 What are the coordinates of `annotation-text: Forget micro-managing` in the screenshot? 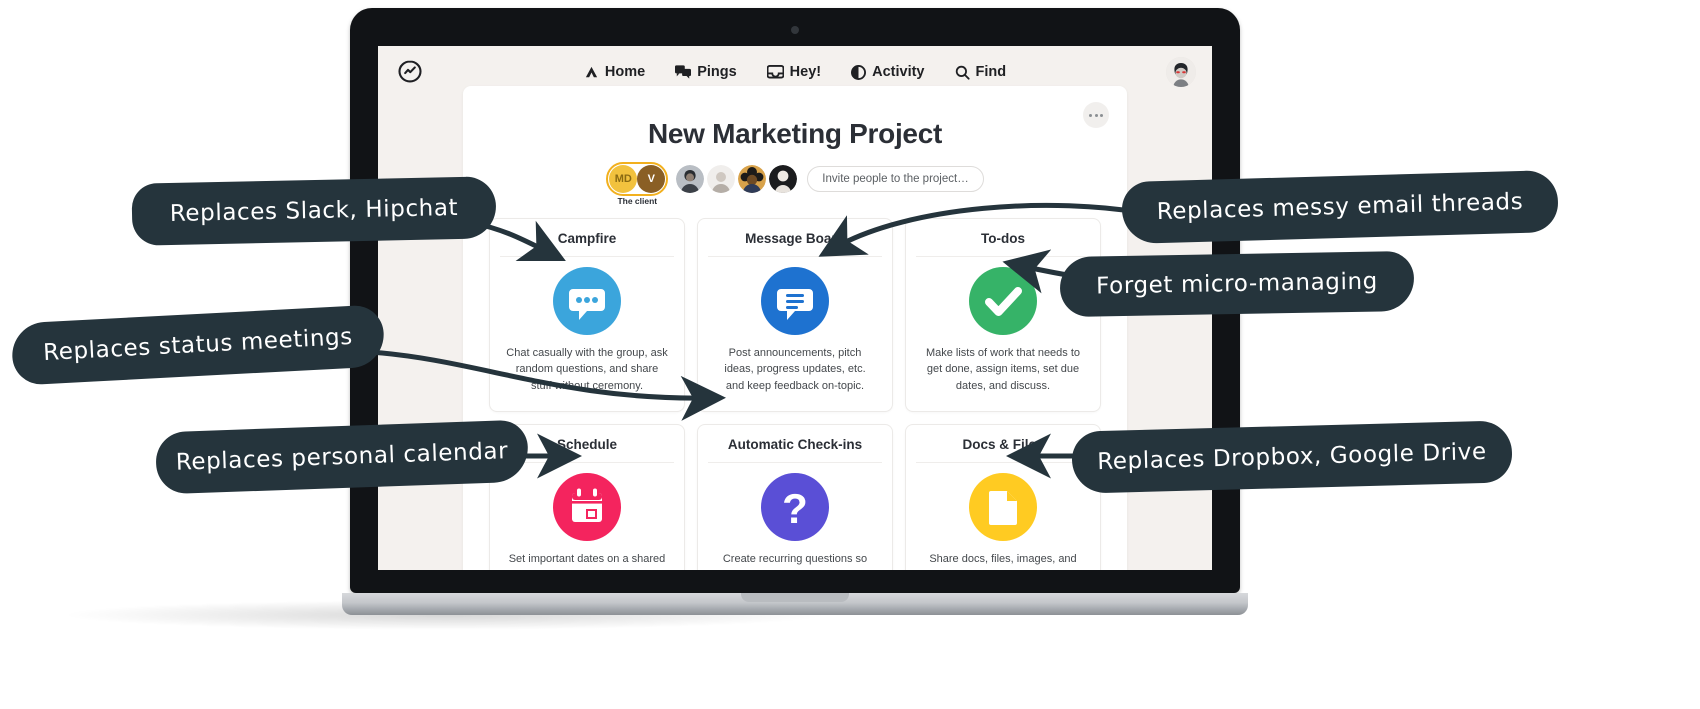 It's located at (1237, 284).